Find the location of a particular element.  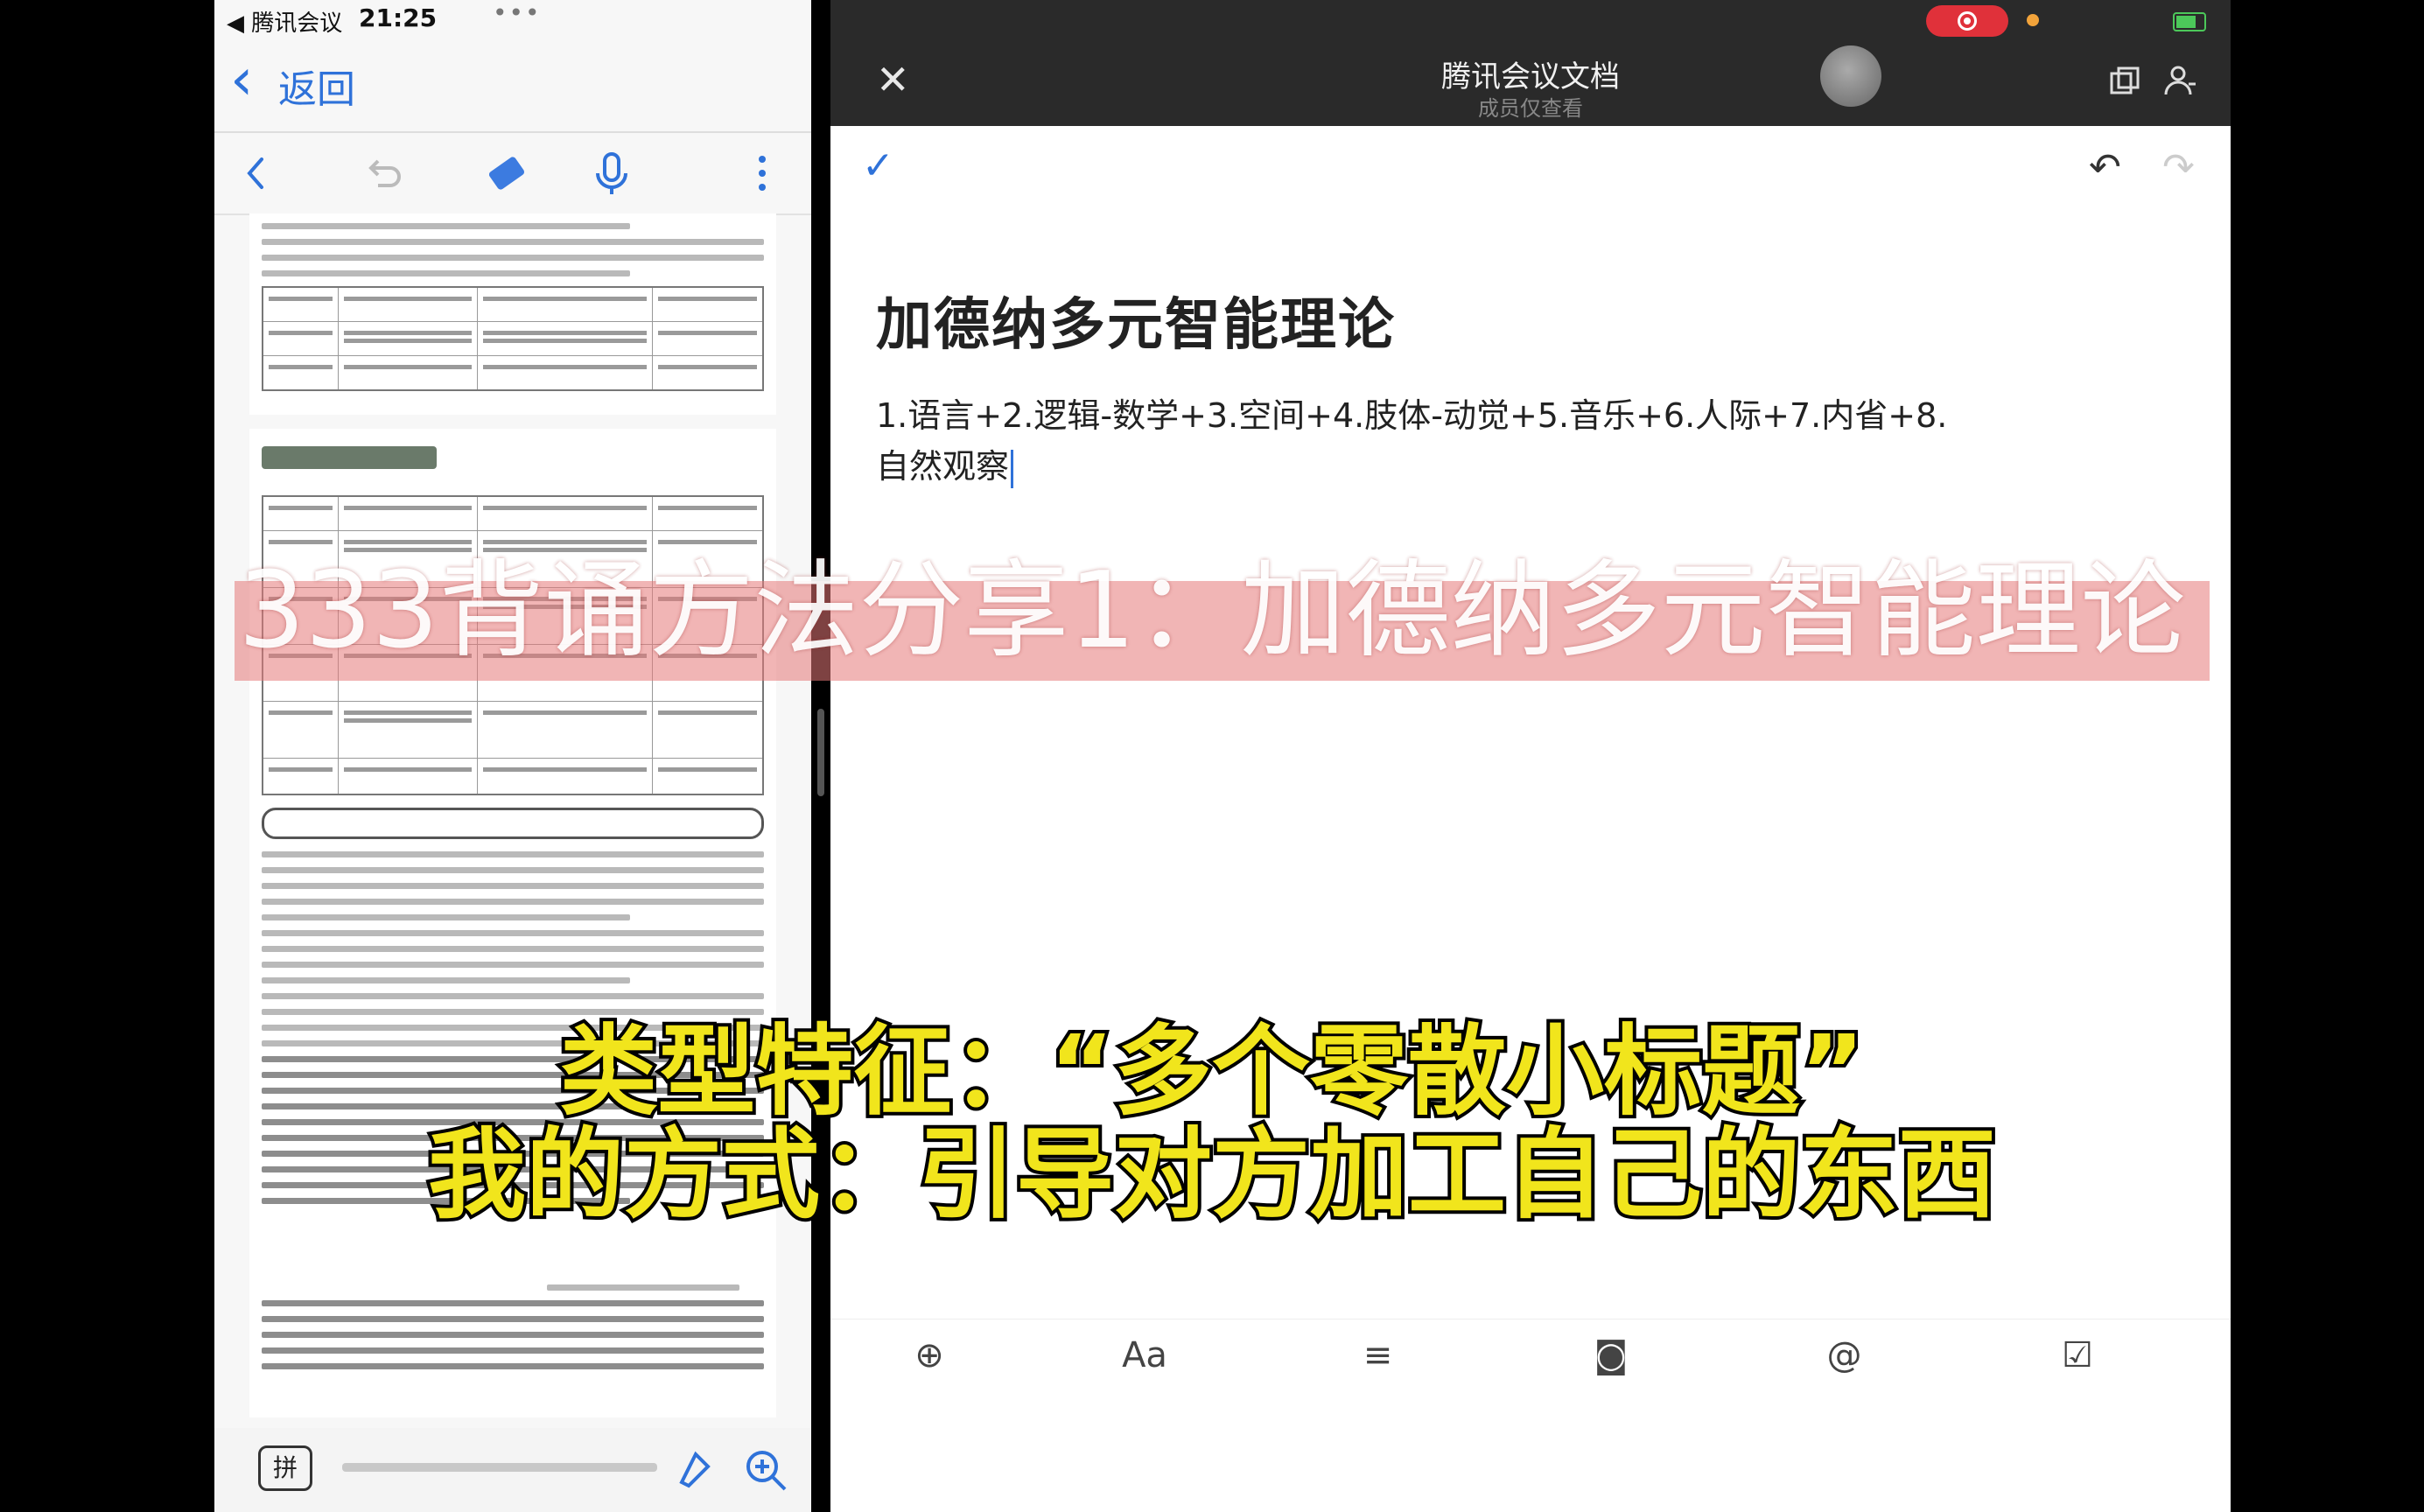

split-view-divider is located at coordinates (820, 756).